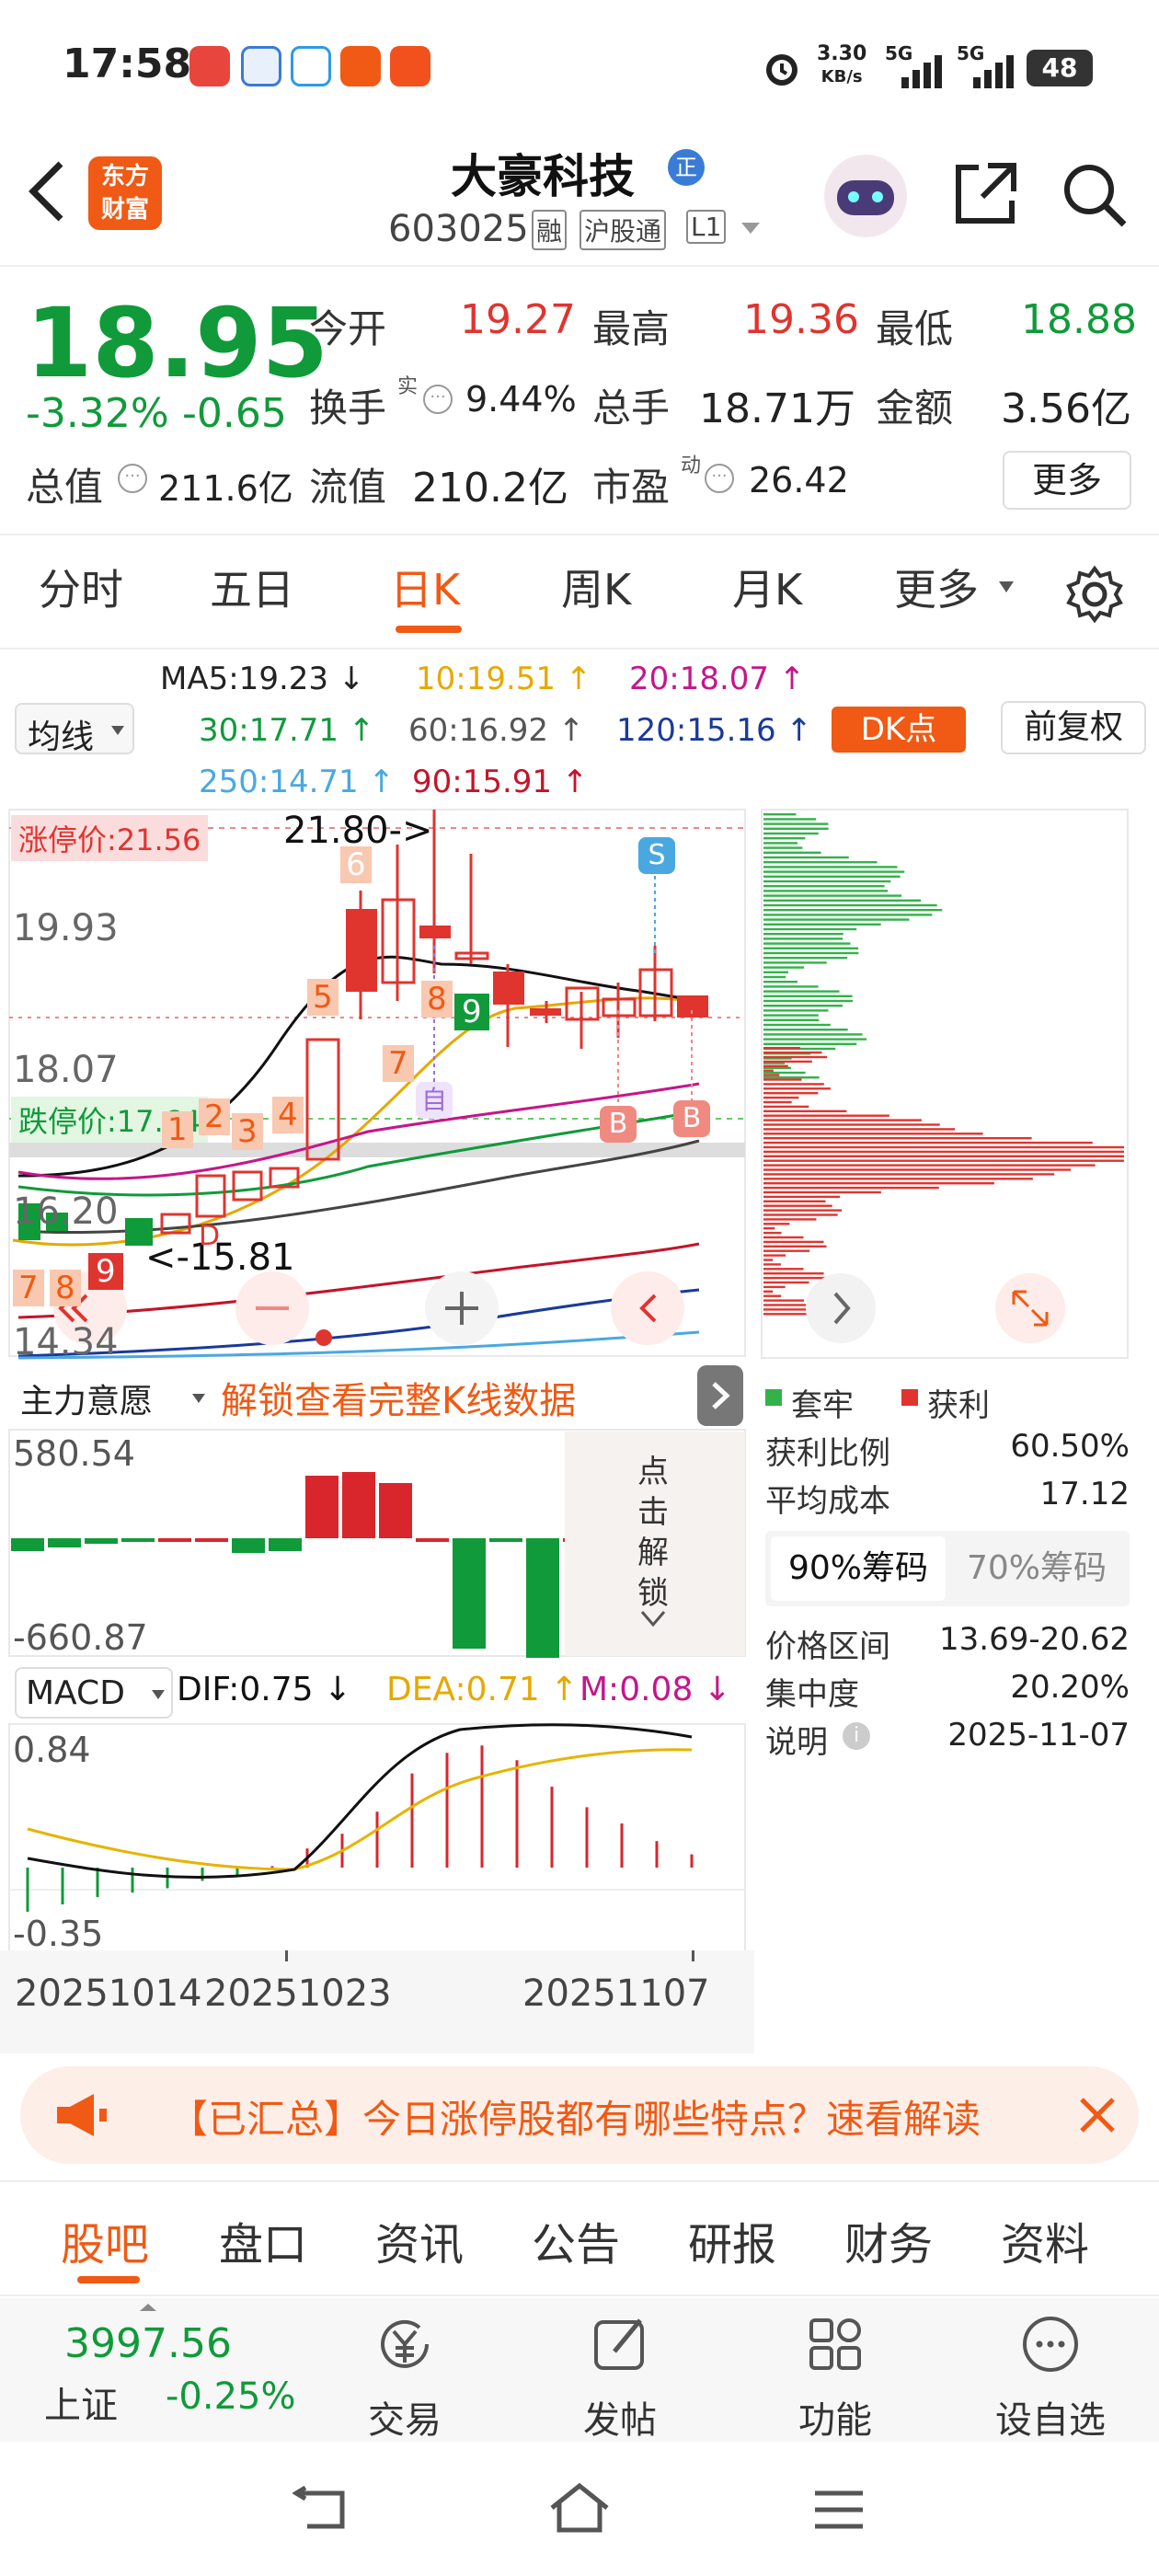  What do you see at coordinates (405, 2420) in the screenshot?
I see `nav-label: 交易` at bounding box center [405, 2420].